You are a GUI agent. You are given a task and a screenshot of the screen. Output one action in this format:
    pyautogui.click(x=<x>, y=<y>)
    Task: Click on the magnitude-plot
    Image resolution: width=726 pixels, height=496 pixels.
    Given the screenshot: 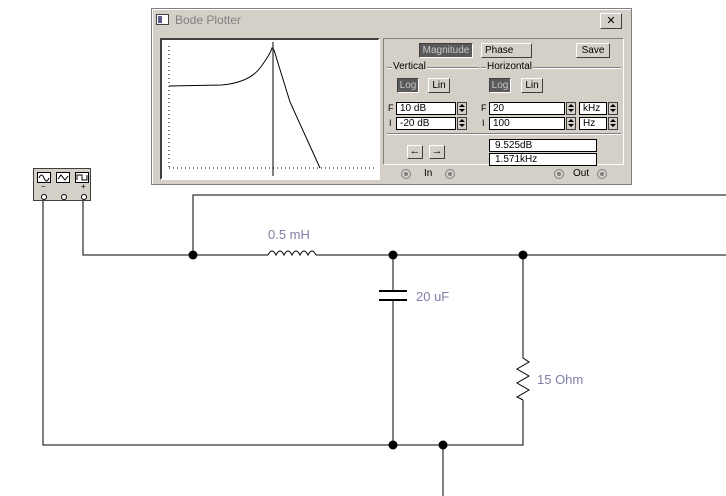 What is the action you would take?
    pyautogui.click(x=271, y=109)
    